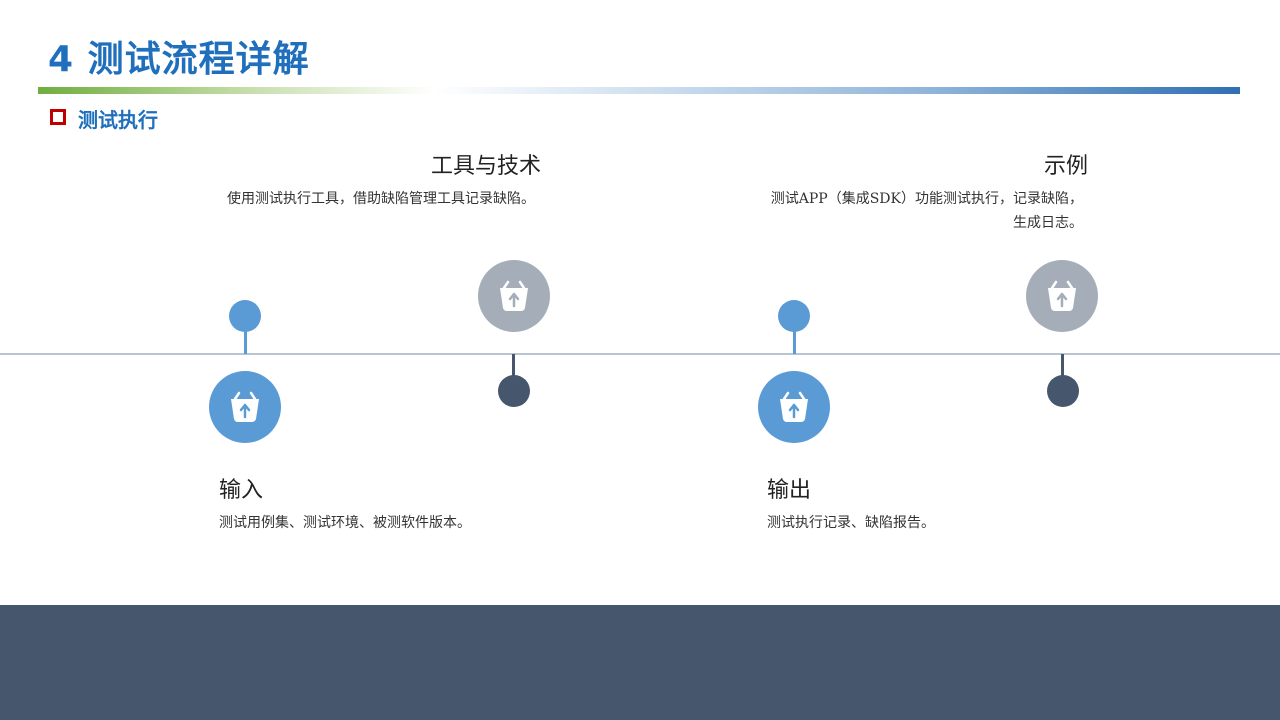 This screenshot has width=1280, height=720. Describe the element at coordinates (639, 90) in the screenshot. I see `title-underline` at that location.